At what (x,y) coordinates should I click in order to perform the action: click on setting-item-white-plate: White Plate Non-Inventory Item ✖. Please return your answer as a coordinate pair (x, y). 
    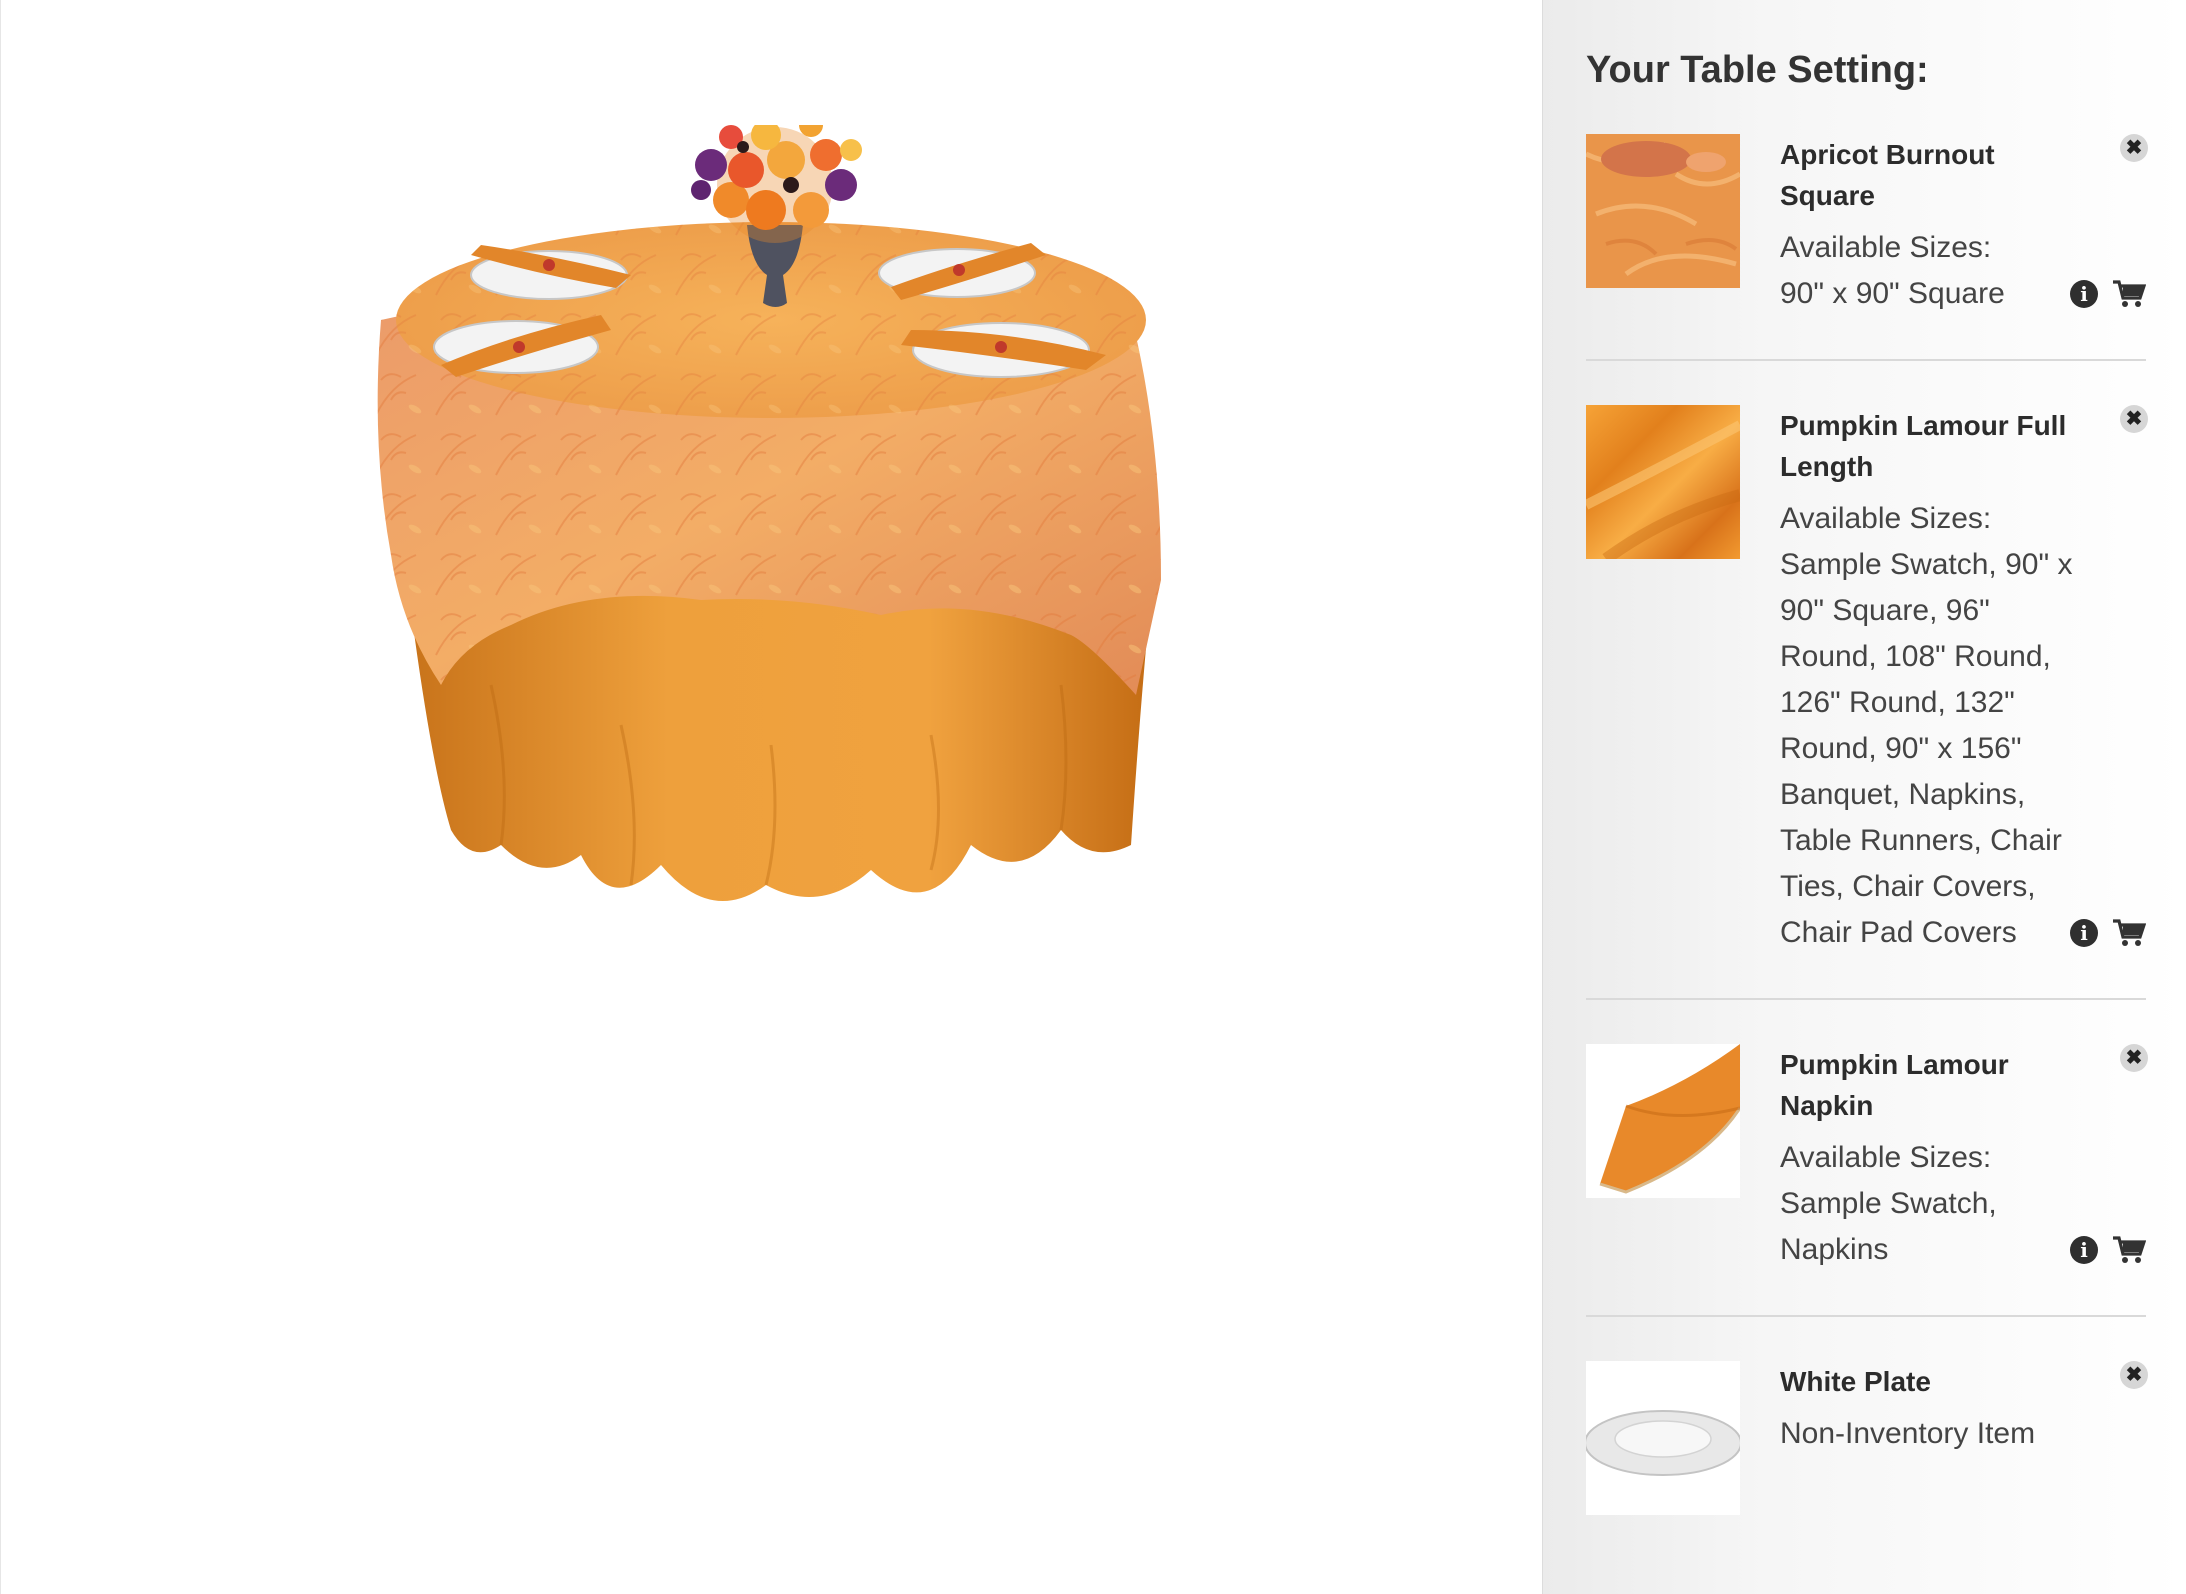
    Looking at the image, I should click on (1867, 1459).